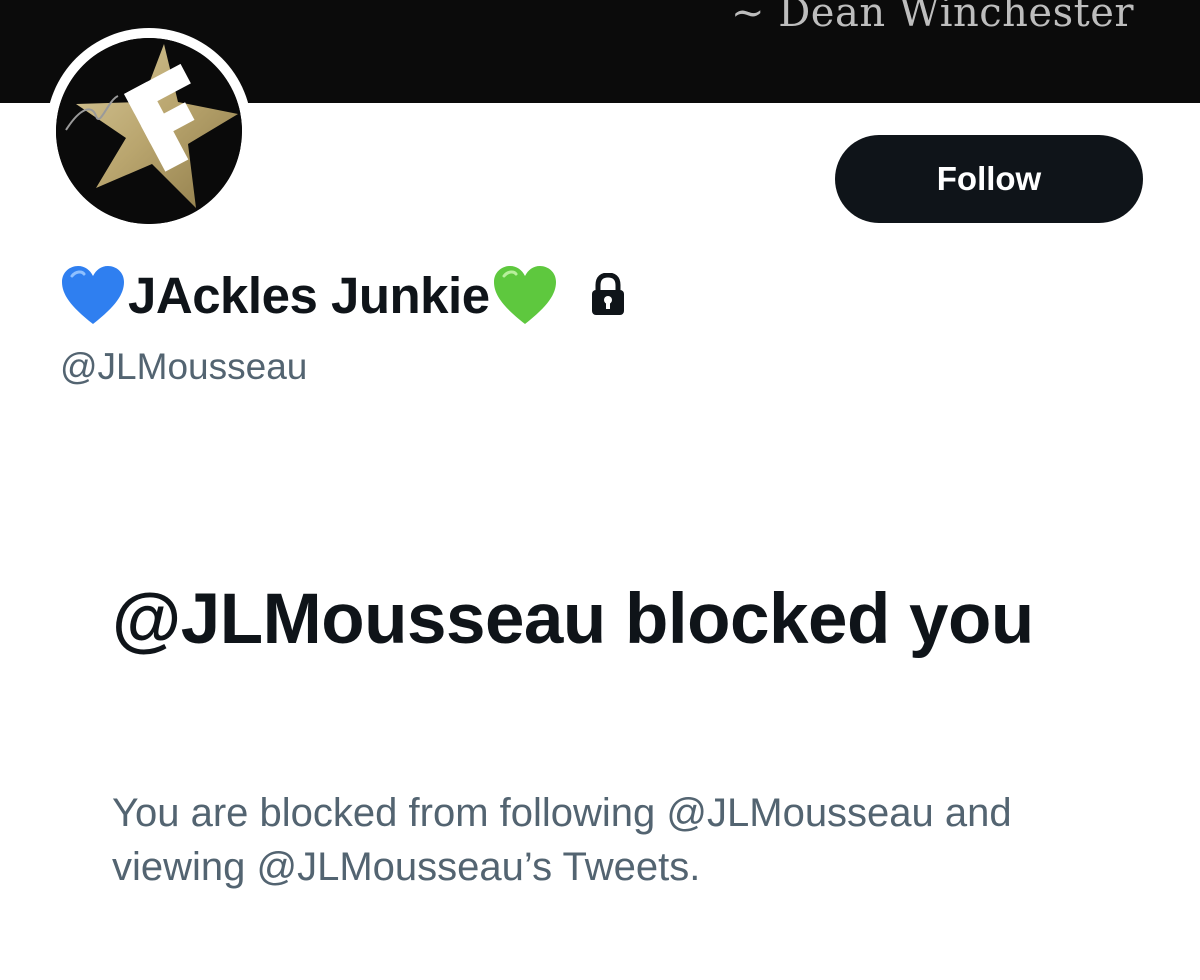 The image size is (1200, 980). What do you see at coordinates (989, 179) in the screenshot?
I see `follow-button: Follow` at bounding box center [989, 179].